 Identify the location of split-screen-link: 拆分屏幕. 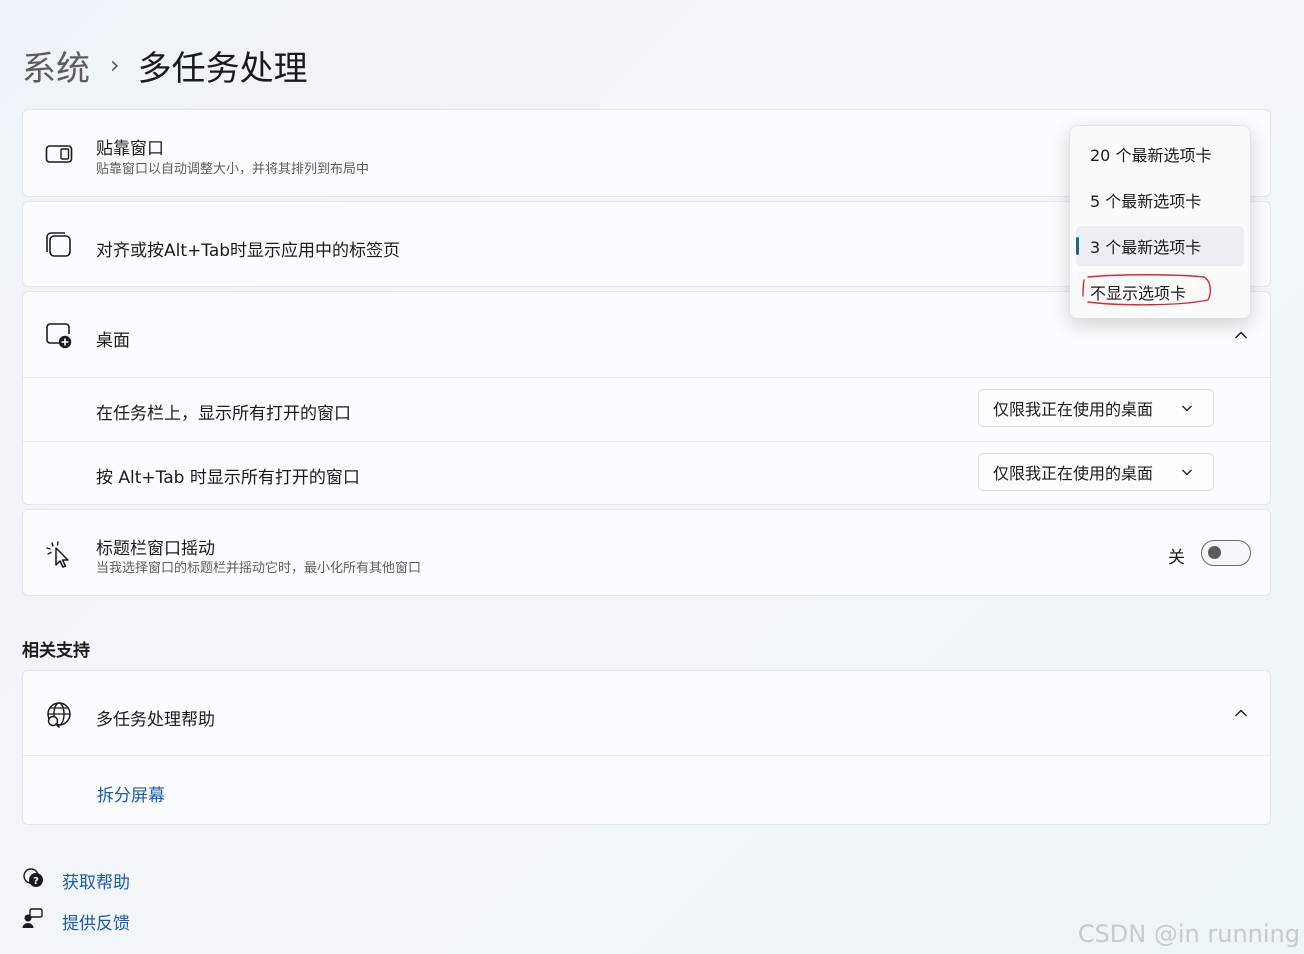
(131, 793).